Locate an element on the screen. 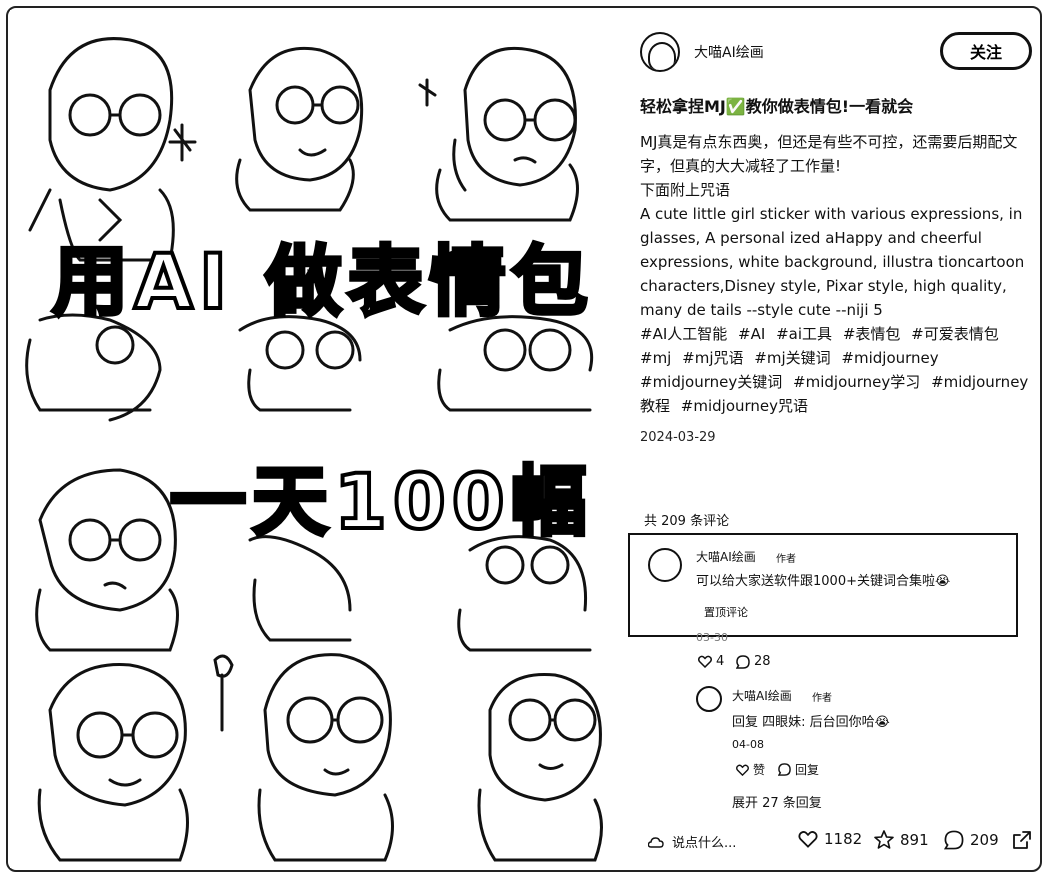  cloud-edit-icon is located at coordinates (656, 842).